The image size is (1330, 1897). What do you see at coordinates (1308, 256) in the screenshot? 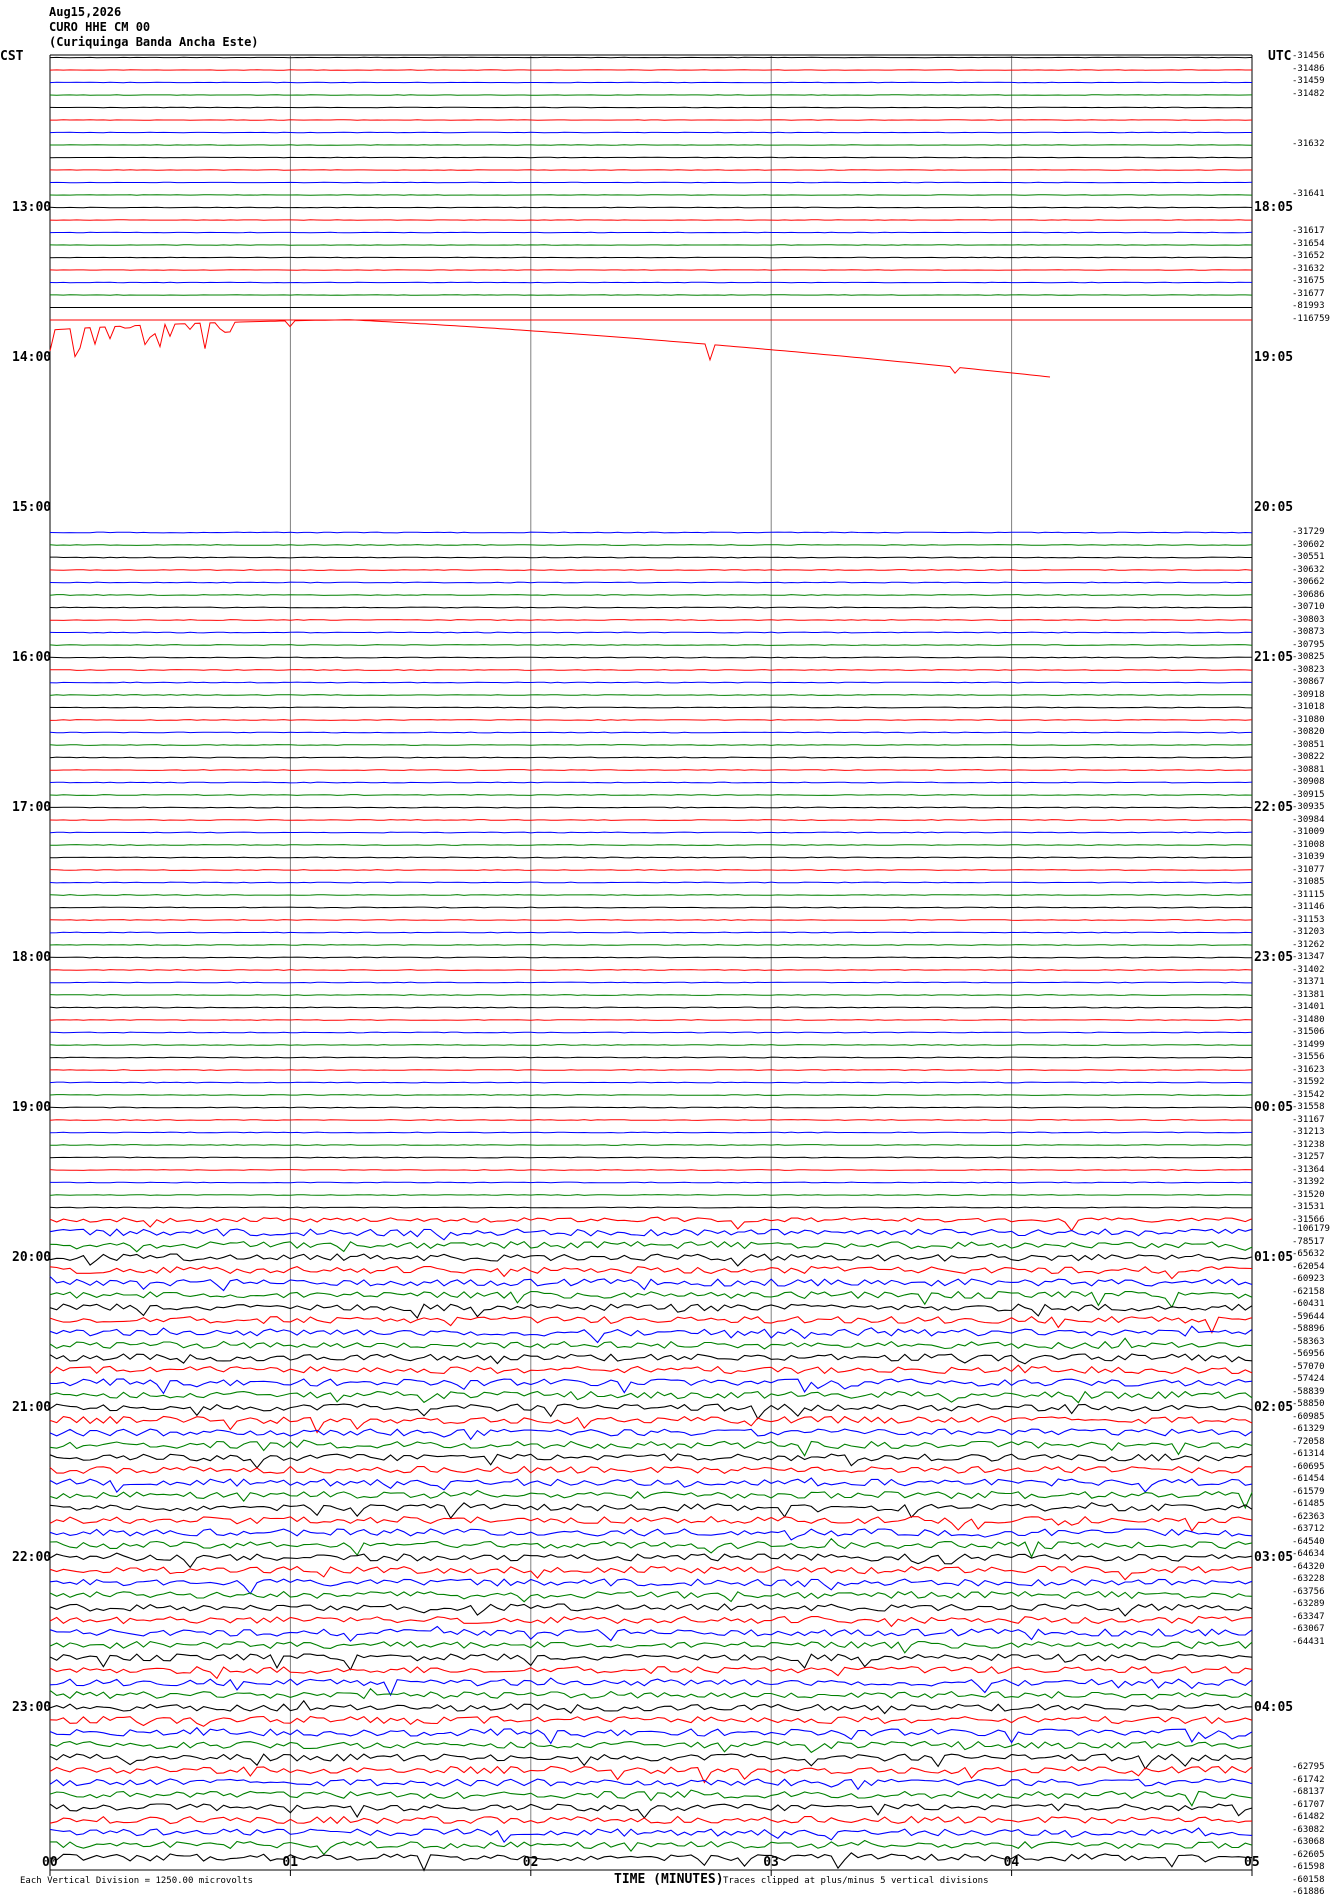
I see `trace-value-label: -31652` at bounding box center [1308, 256].